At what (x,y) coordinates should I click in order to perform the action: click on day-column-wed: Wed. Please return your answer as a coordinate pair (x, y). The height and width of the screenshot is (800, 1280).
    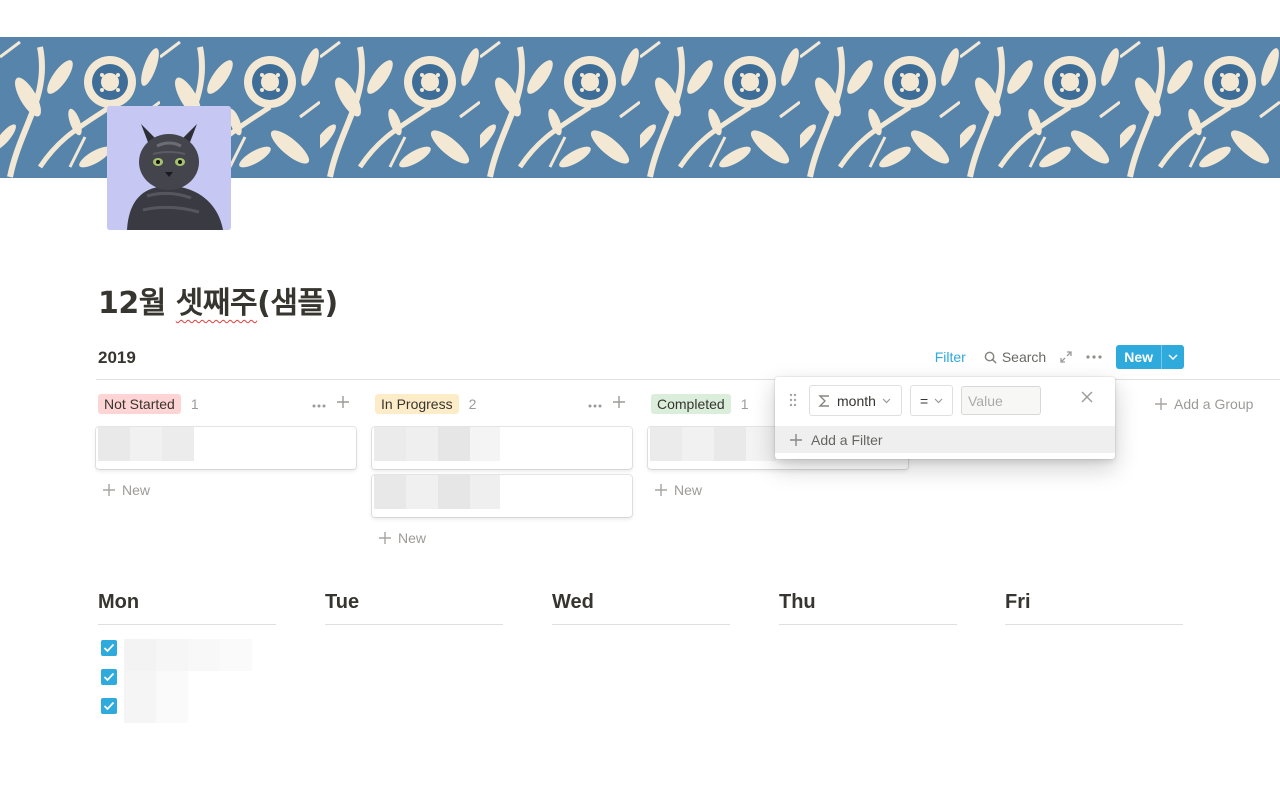
    Looking at the image, I should click on (641, 607).